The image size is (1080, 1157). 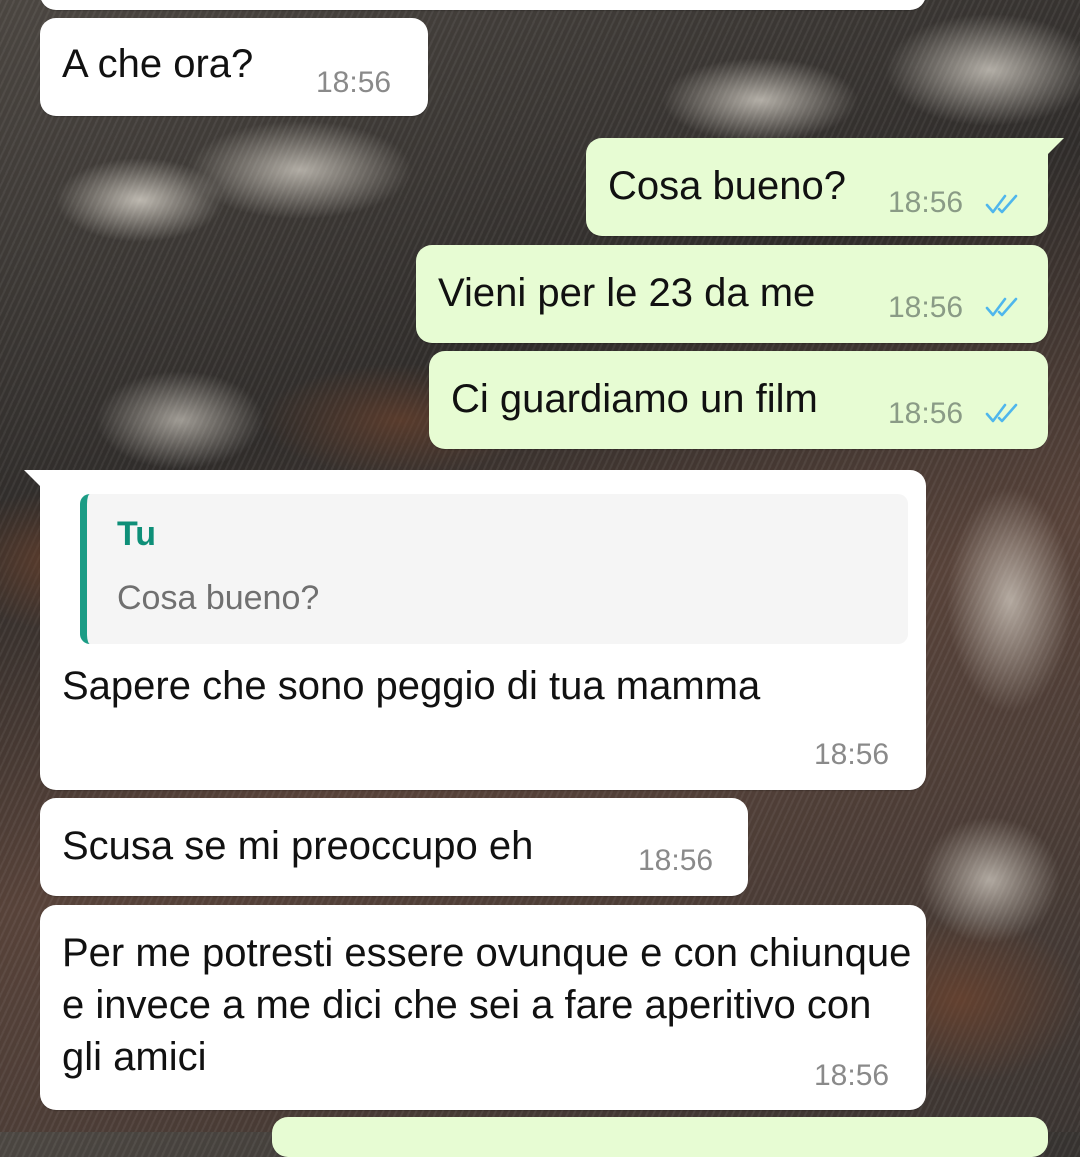 I want to click on message-bubble-incoming: A che ora? 18:56, so click(x=234, y=67).